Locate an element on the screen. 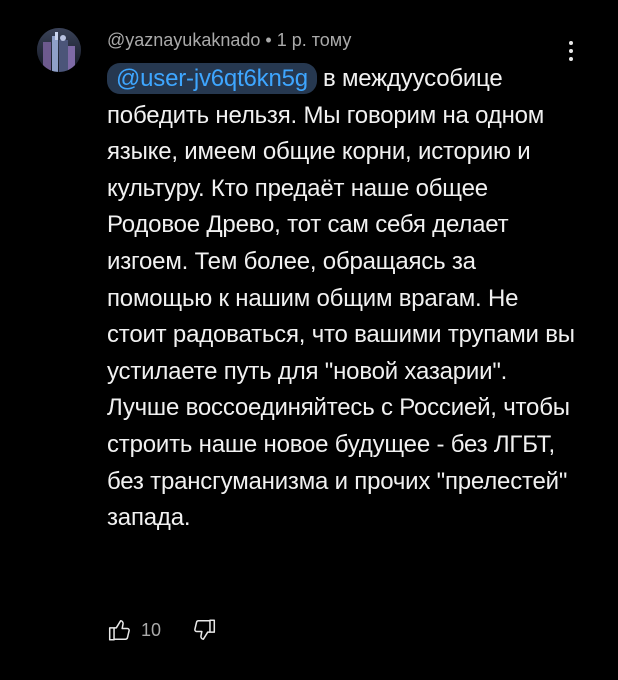 This screenshot has width=618, height=680. comment-timestamp: 1 р. тому is located at coordinates (314, 40).